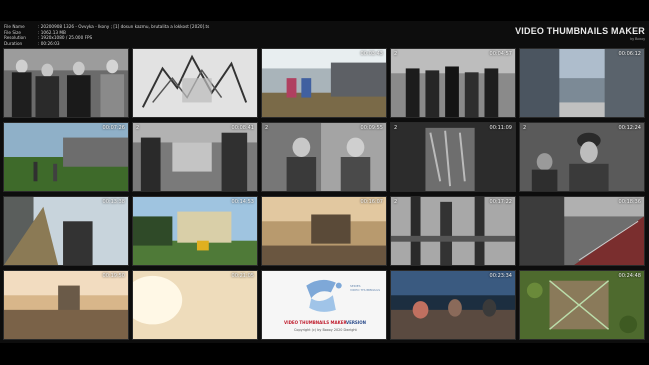 This screenshot has height=365, width=649. I want to click on thumbnail: 00:21:05, so click(195, 305).